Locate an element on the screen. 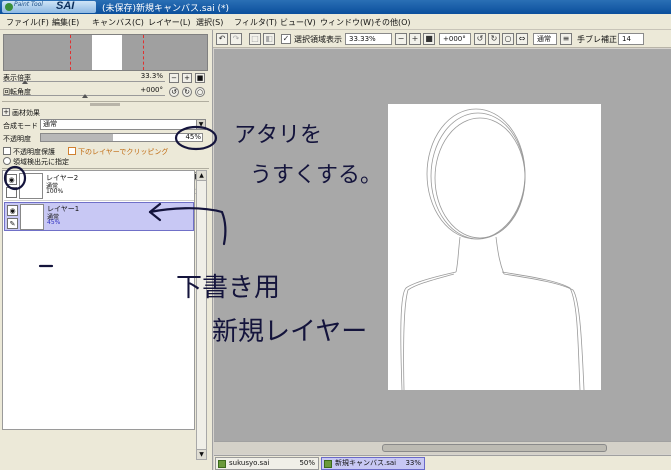 The height and width of the screenshot is (470, 671). opacity-fill is located at coordinates (77, 137).